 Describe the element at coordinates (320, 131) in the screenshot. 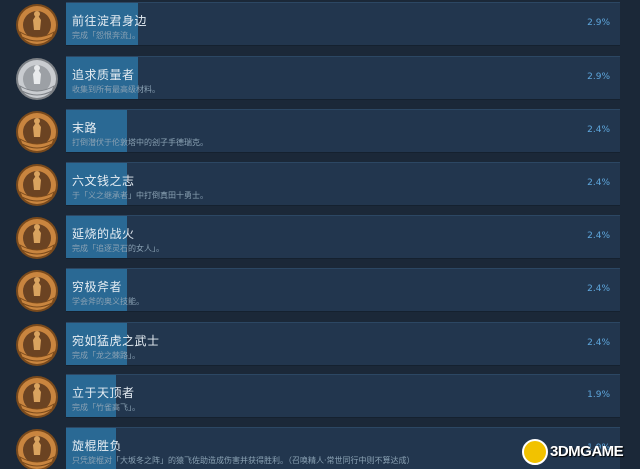

I see `achievement-row: 末路打倒潜伏于伦敦塔中的刽子手德瑞克。 2.4%` at that location.